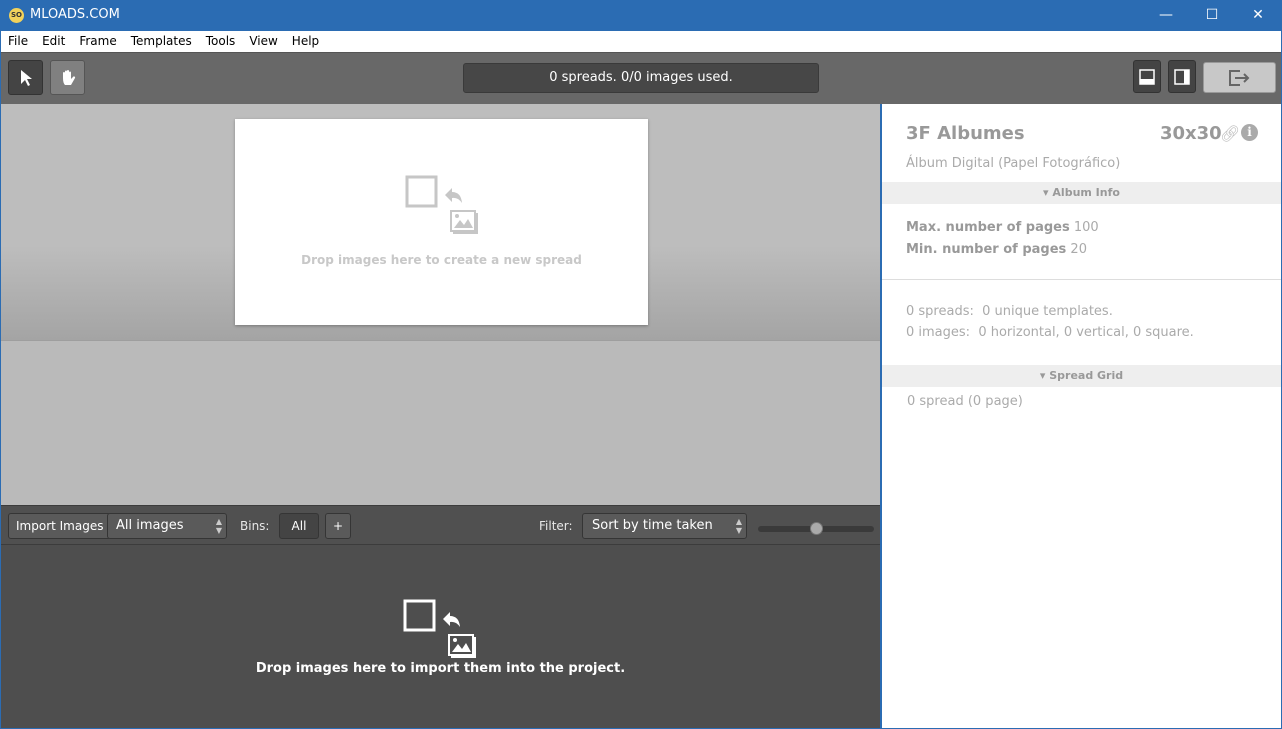 Image resolution: width=1282 pixels, height=729 pixels. What do you see at coordinates (60, 526) in the screenshot?
I see `import-images-button: Import Images` at bounding box center [60, 526].